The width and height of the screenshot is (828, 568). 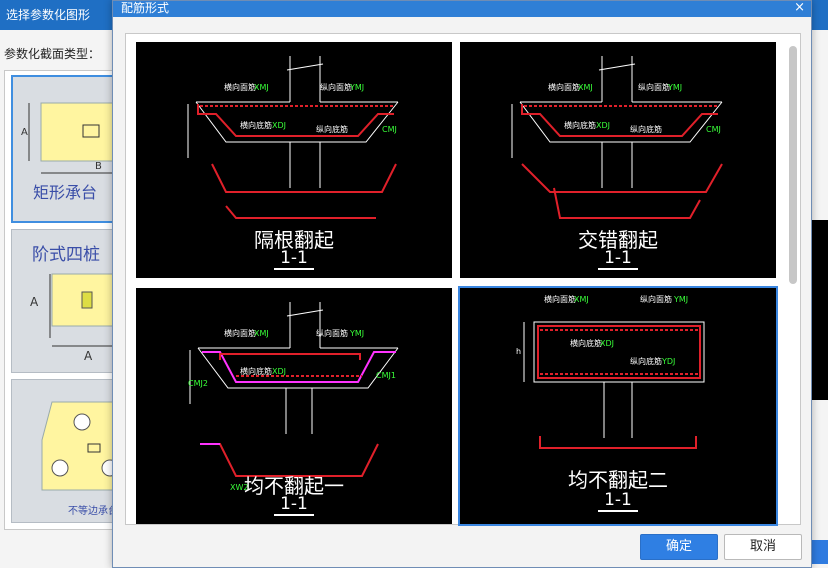 I want to click on bg-preview-strip, so click(x=819, y=310).